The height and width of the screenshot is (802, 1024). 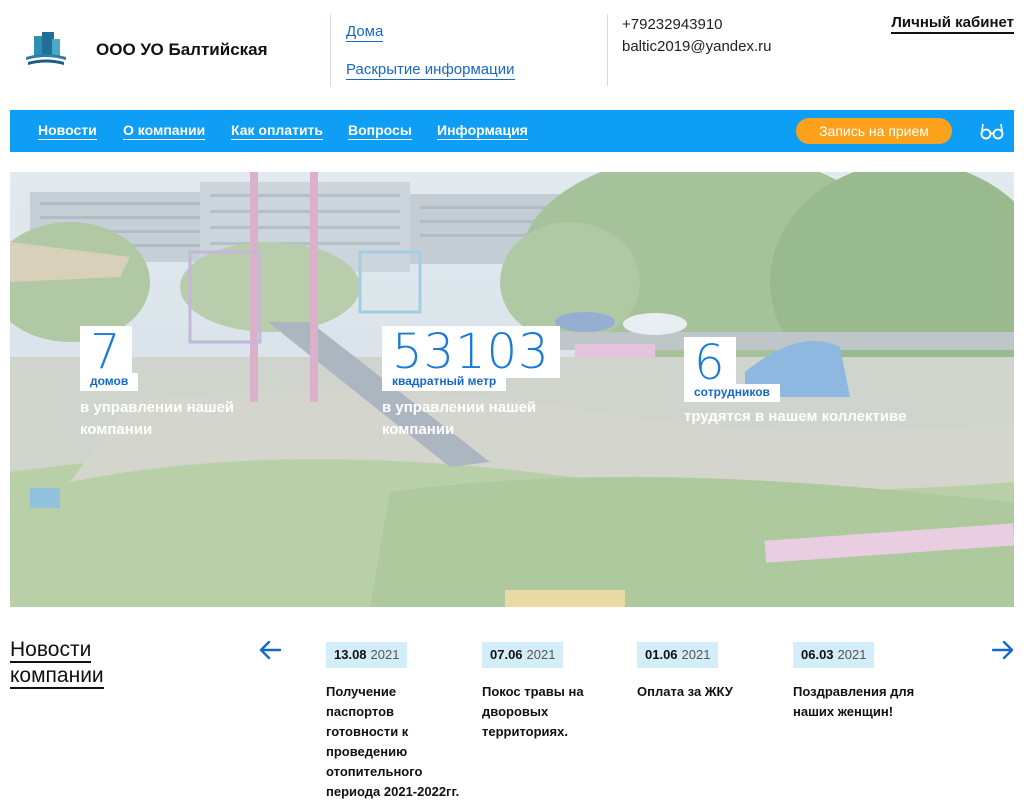 What do you see at coordinates (164, 131) in the screenshot?
I see `nav-item-about: О компании` at bounding box center [164, 131].